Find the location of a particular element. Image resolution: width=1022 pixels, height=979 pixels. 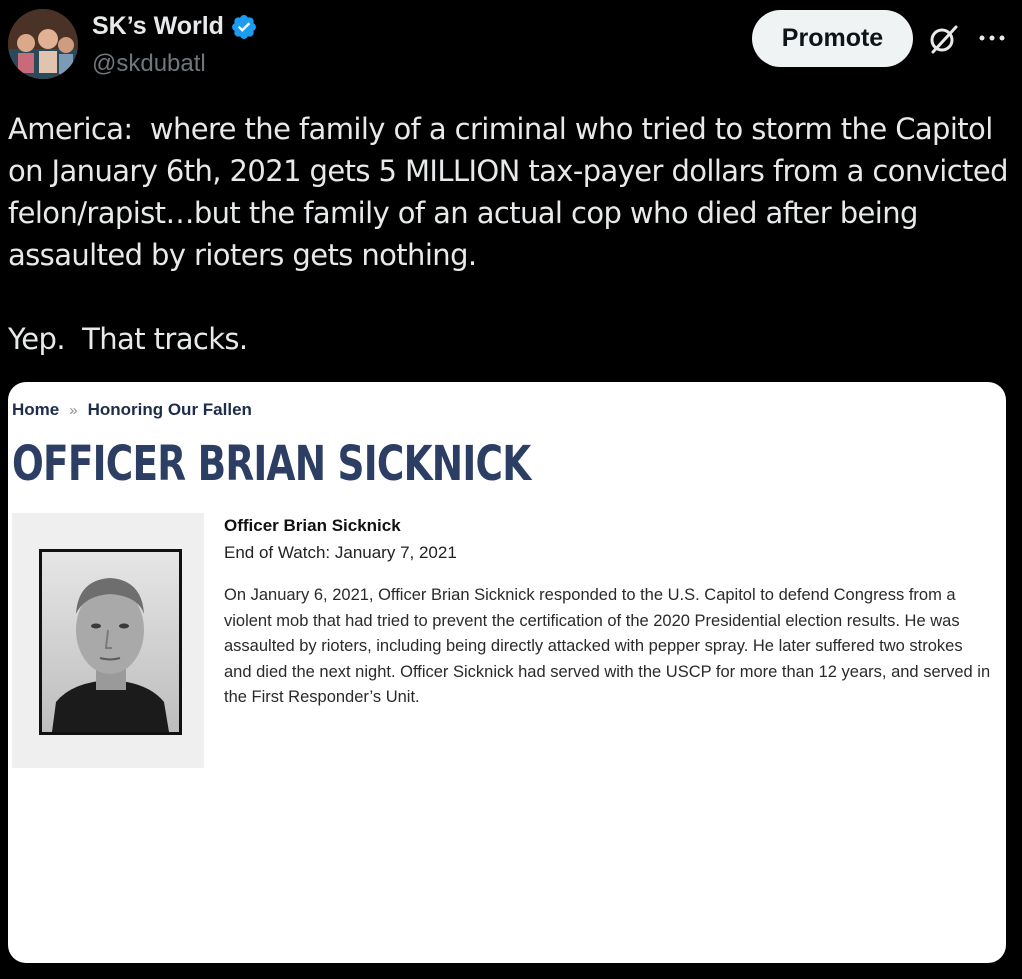

avatar is located at coordinates (43, 44).